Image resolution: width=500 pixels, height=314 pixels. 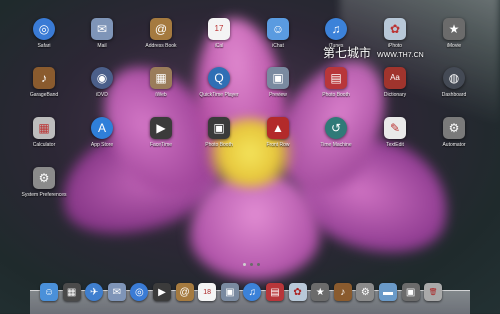 What do you see at coordinates (219, 46) in the screenshot?
I see `app-label: iCal` at bounding box center [219, 46].